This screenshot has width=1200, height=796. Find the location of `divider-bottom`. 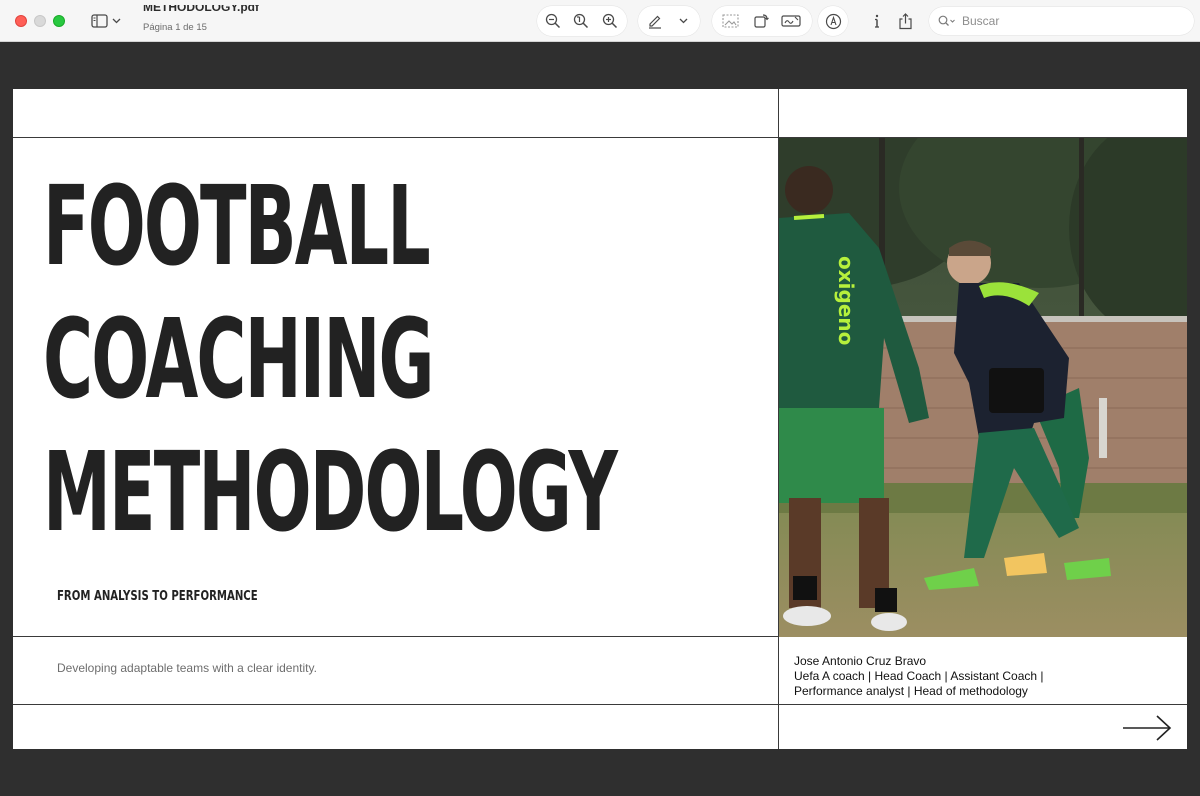

divider-bottom is located at coordinates (600, 704).